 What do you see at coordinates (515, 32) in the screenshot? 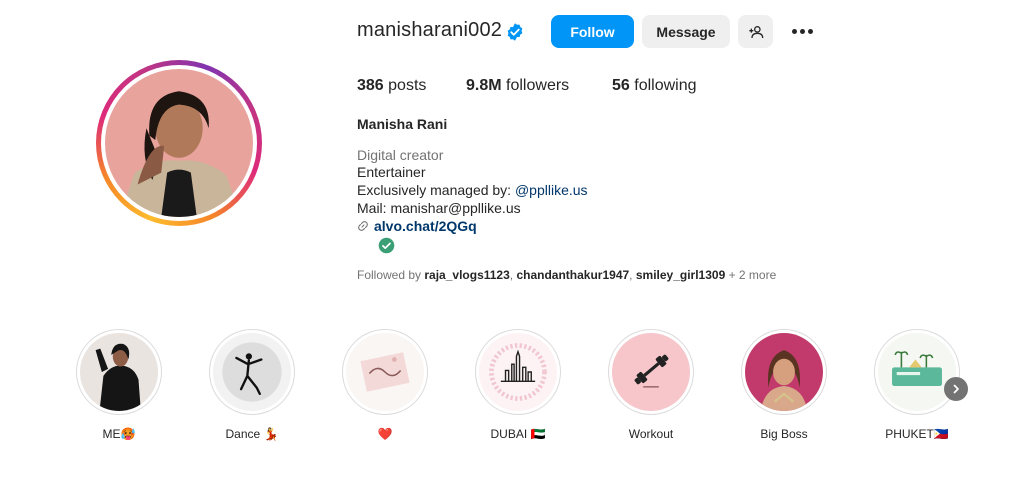
I see `verified-badge-icon` at bounding box center [515, 32].